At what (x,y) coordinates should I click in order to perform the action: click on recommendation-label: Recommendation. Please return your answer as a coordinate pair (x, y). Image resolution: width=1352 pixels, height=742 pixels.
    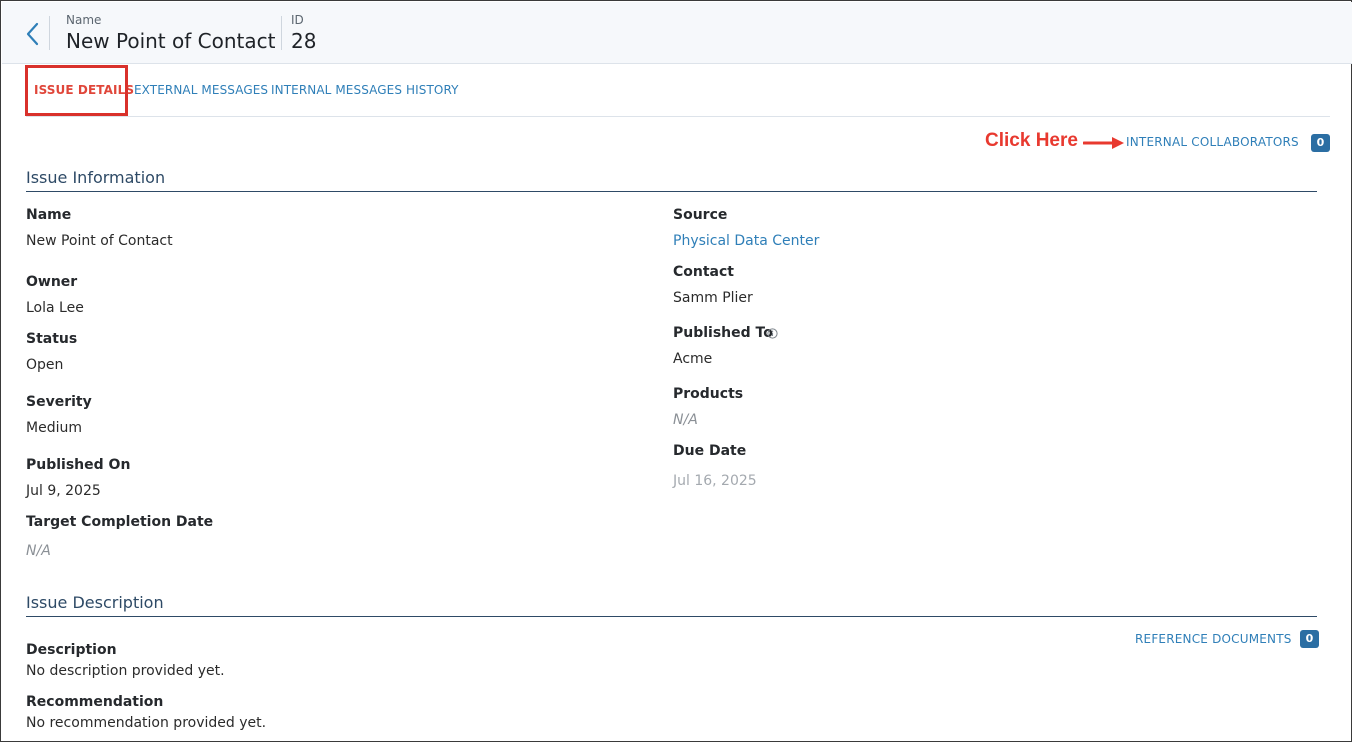
    Looking at the image, I should click on (95, 702).